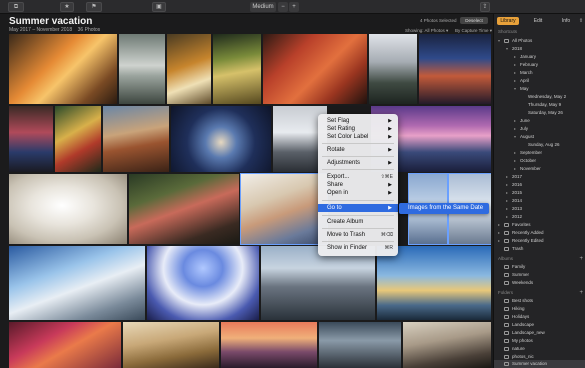 Image resolution: width=585 pixels, height=368 pixels. What do you see at coordinates (485, 7) in the screenshot?
I see `share-icon: ⇪` at bounding box center [485, 7].